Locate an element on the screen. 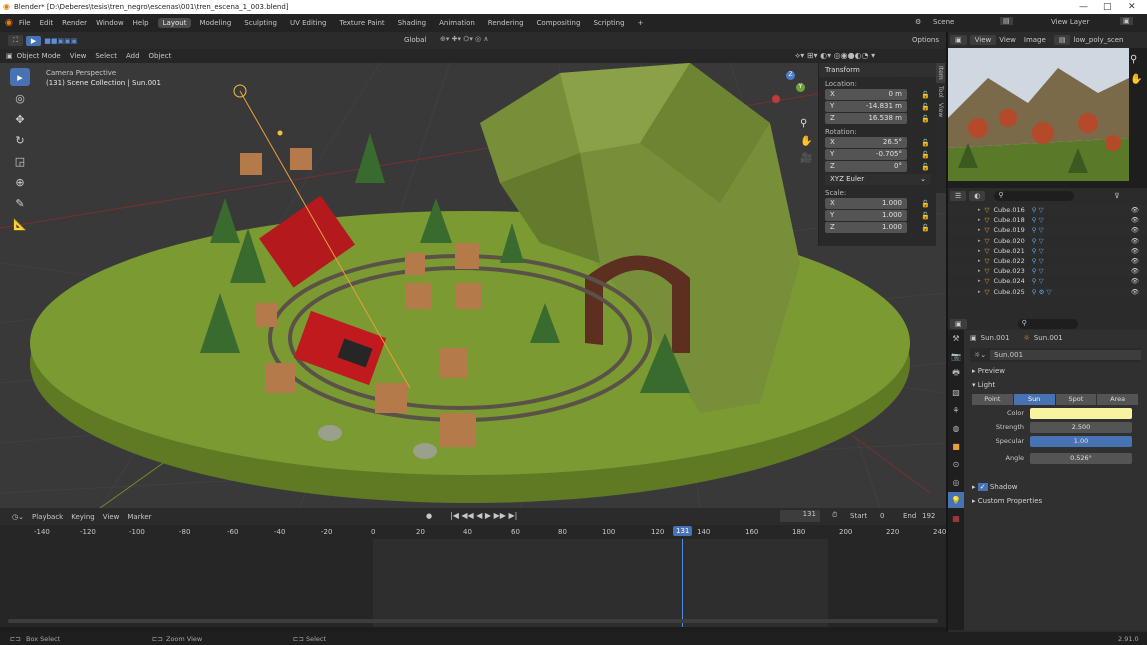 Image resolution: width=1147 pixels, height=645 pixels. tool-tab-icon: ⚒ is located at coordinates (956, 338).